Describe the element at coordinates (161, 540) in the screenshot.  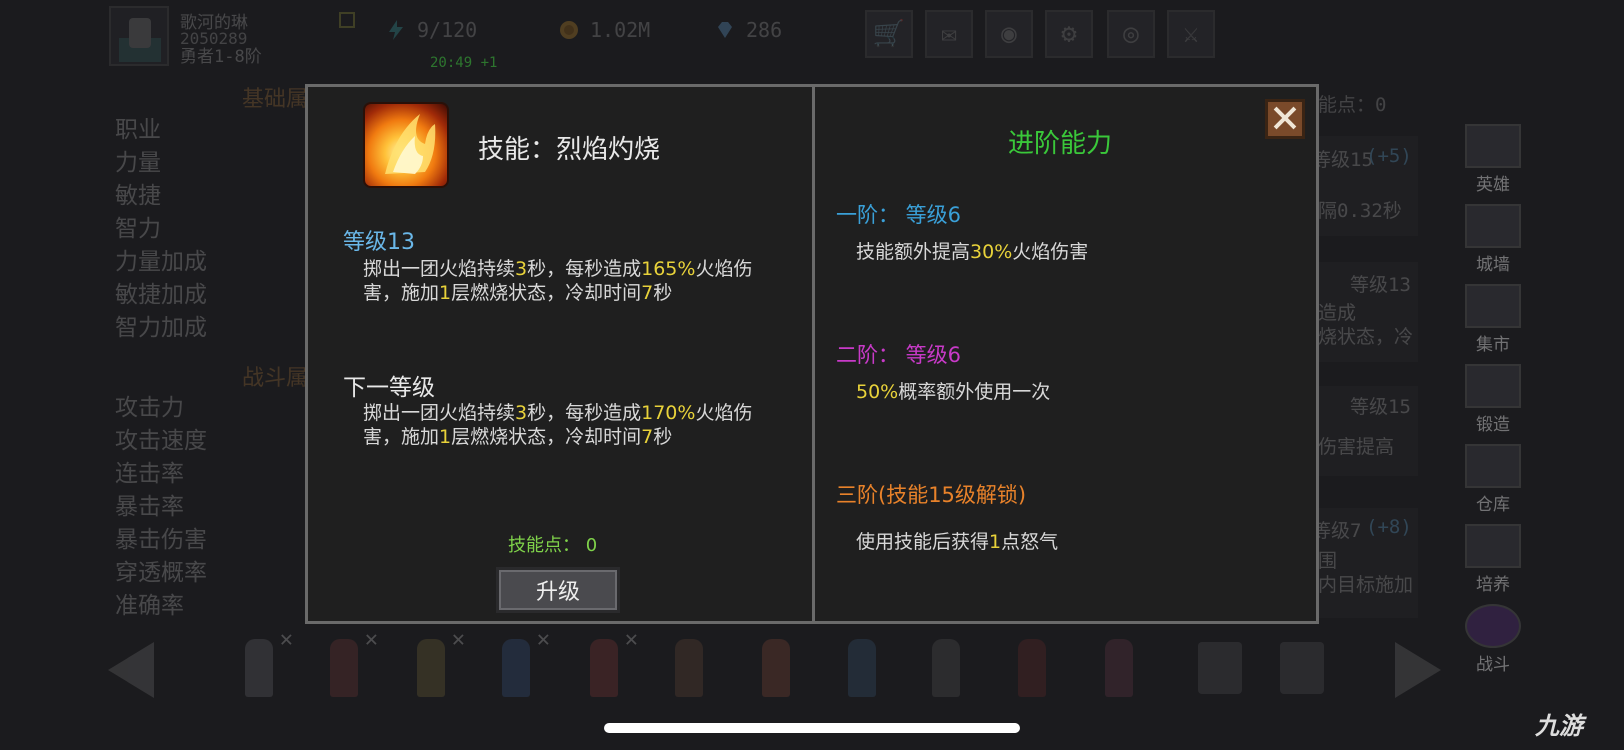
I see `stat-label: 暴击伤害` at that location.